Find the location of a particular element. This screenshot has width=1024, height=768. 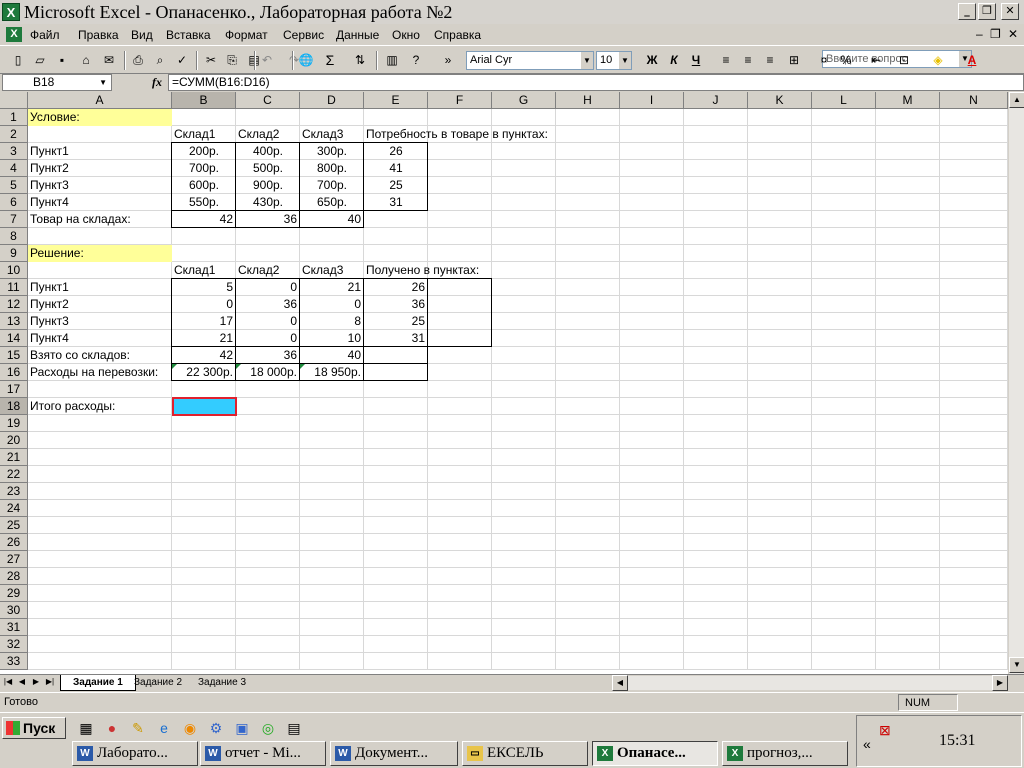

first-sheet-button: |◀ is located at coordinates (8, 681).